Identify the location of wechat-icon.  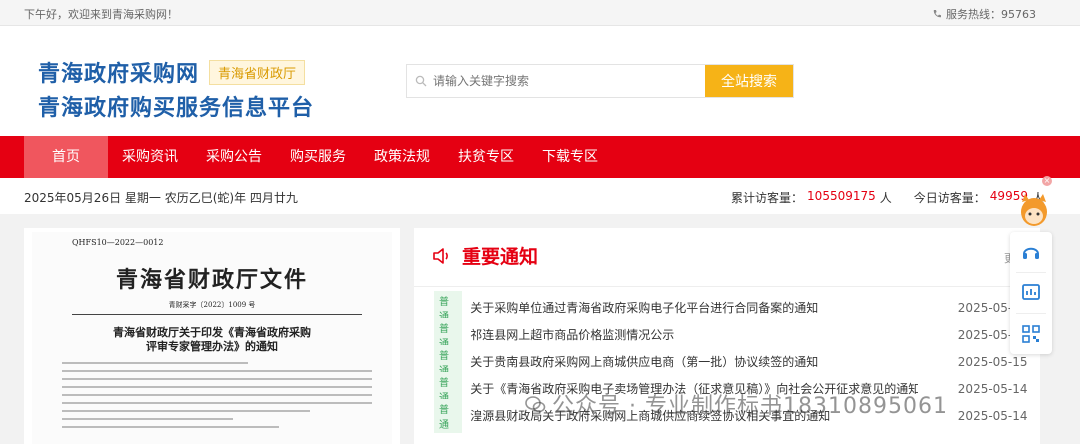
(535, 404).